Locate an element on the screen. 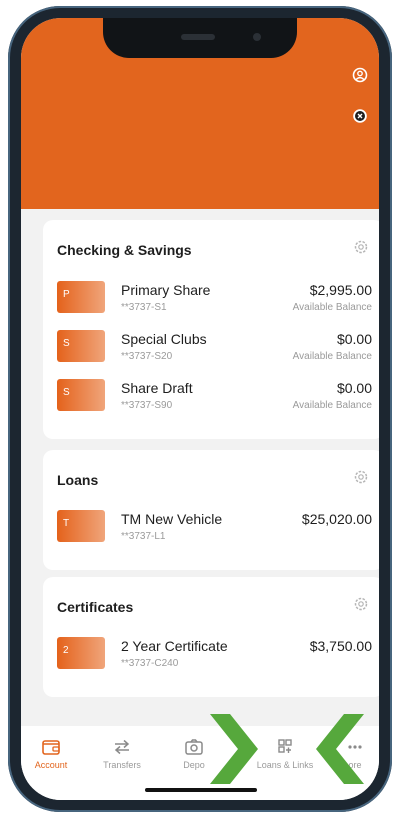 This screenshot has width=403, height=818. transfer-arrows-icon is located at coordinates (122, 747).